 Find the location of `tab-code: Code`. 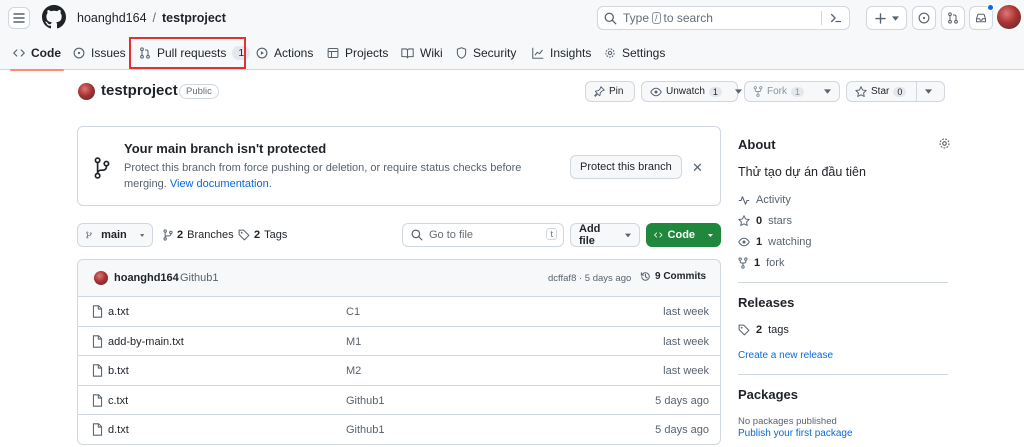

tab-code: Code is located at coordinates (37, 53).